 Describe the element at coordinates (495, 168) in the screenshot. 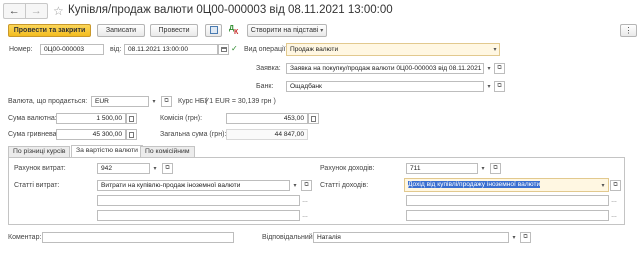

I see `income-account-open-icon: ⧉` at that location.